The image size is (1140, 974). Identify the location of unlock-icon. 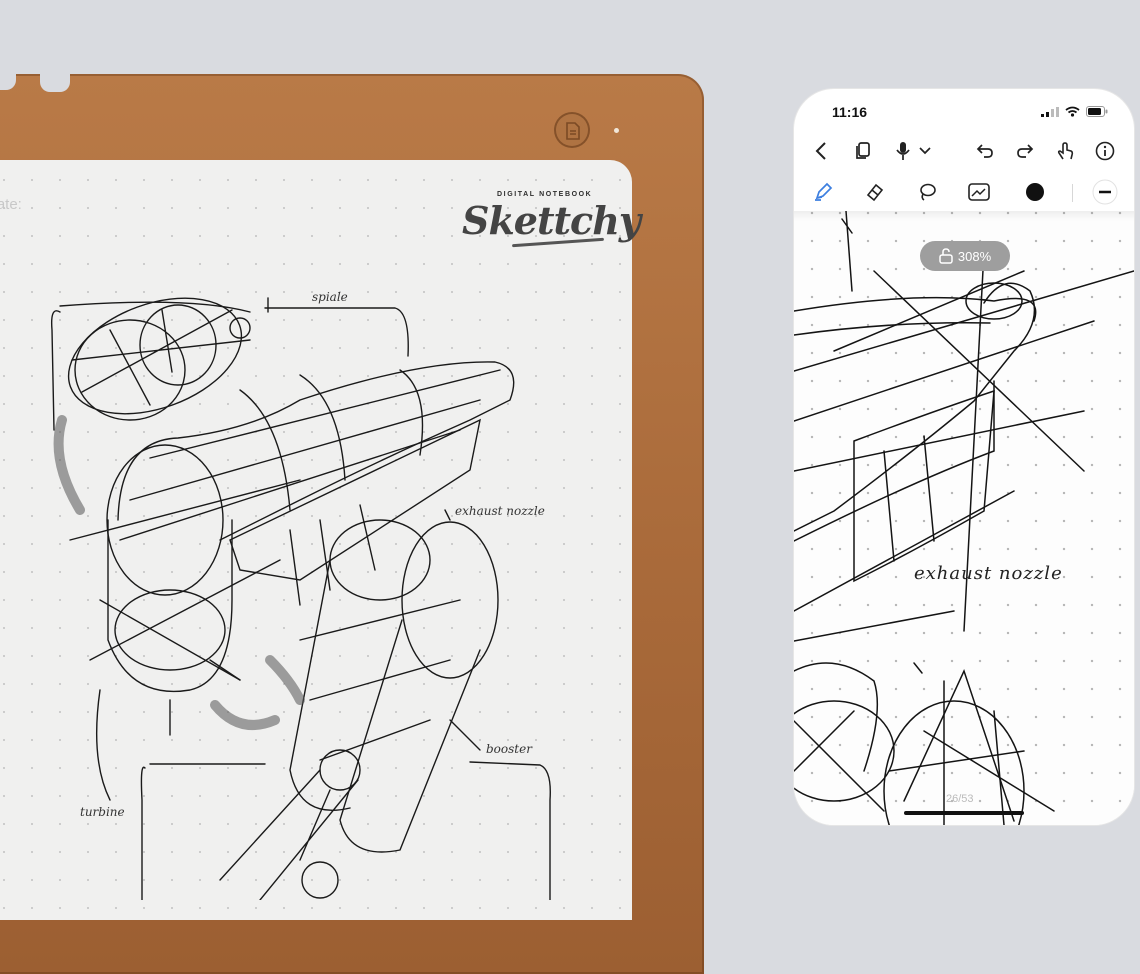
(946, 256).